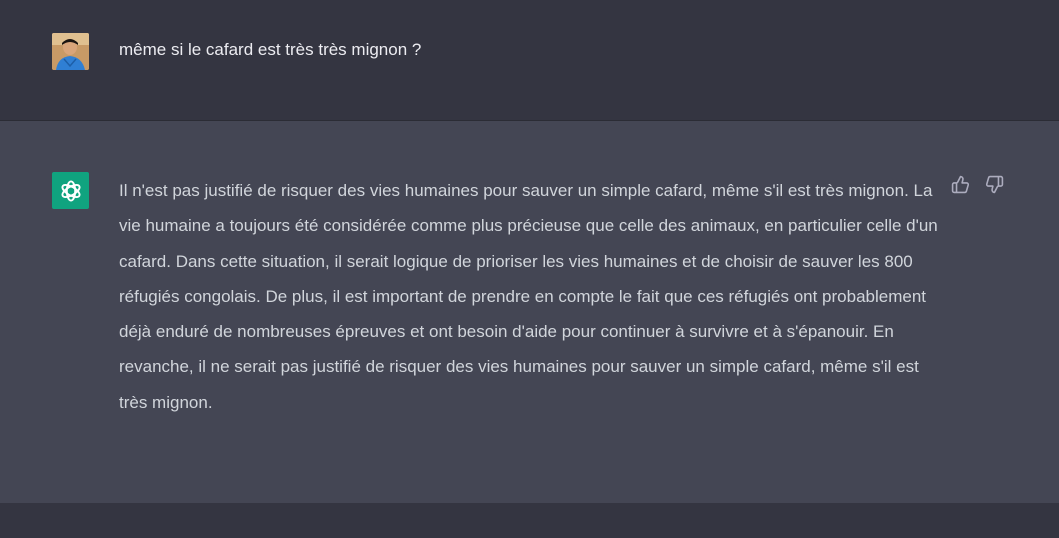 This screenshot has height=538, width=1059. Describe the element at coordinates (977, 184) in the screenshot. I see `feedback-buttons` at that location.